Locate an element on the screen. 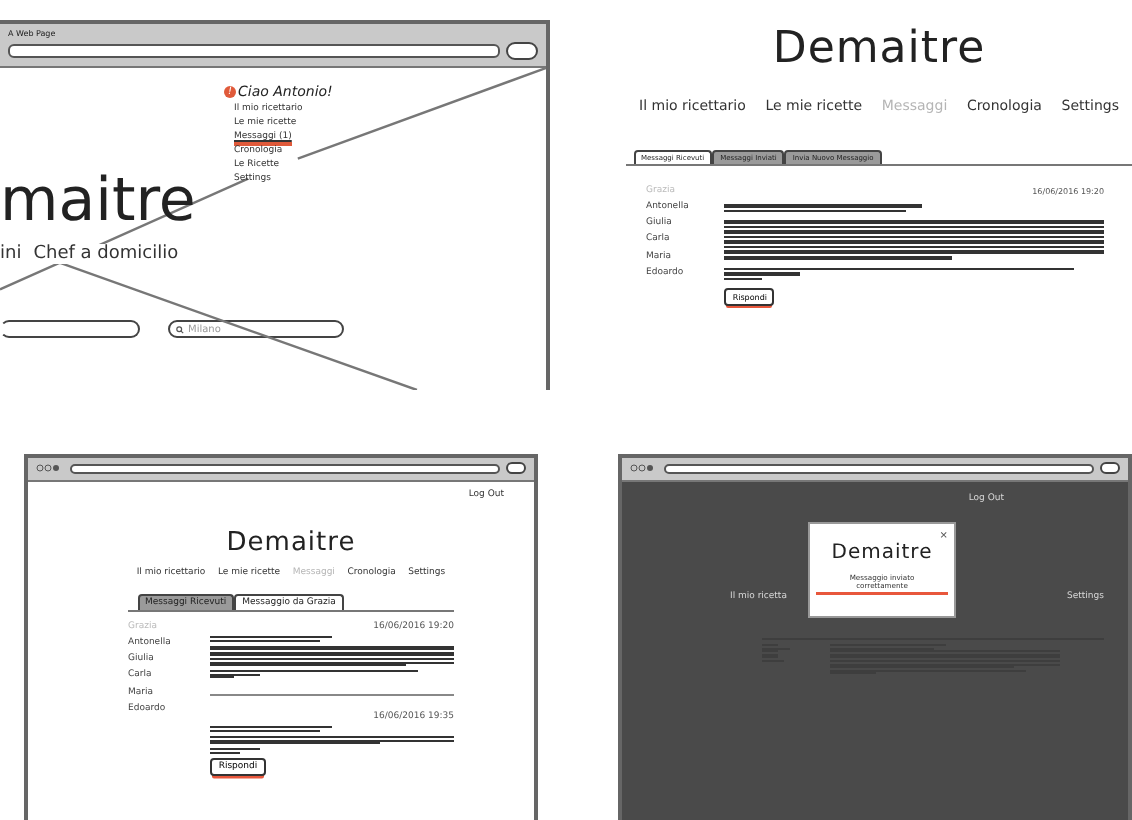 This screenshot has height=820, width=1132. tagline-text: ini is located at coordinates (11, 254).